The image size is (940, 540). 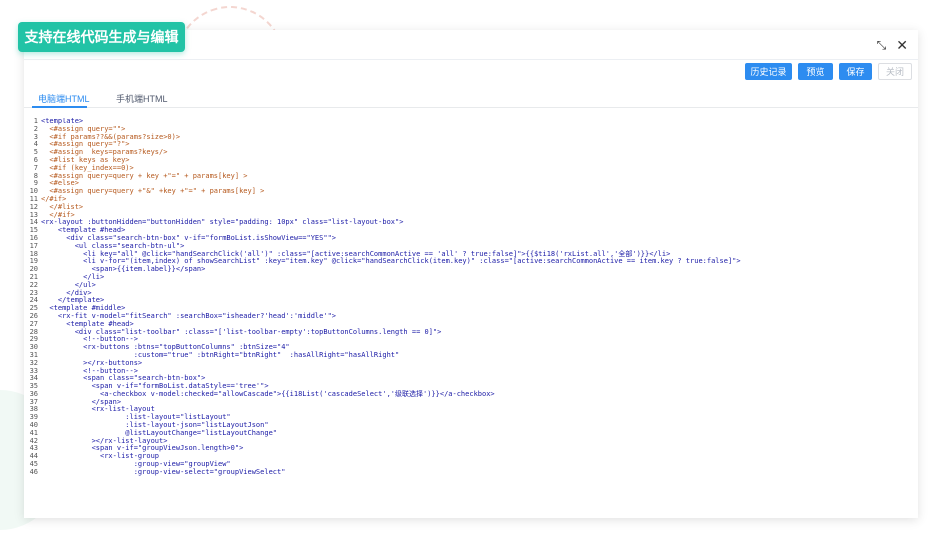 I want to click on code-line: 1 <template>, so click(x=471, y=122).